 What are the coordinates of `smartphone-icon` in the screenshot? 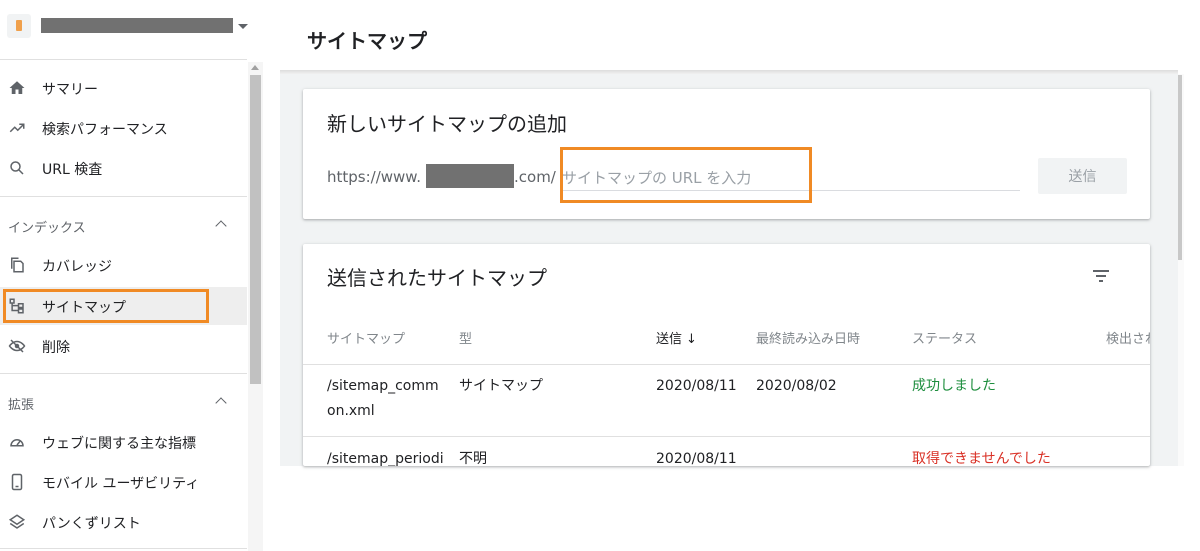 It's located at (17, 482).